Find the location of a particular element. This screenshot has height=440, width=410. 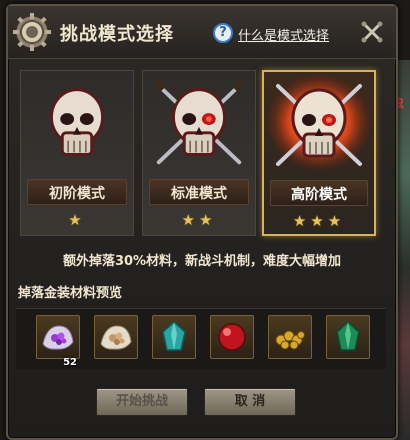

purple-ore-pouch-graphic is located at coordinates (58, 337).